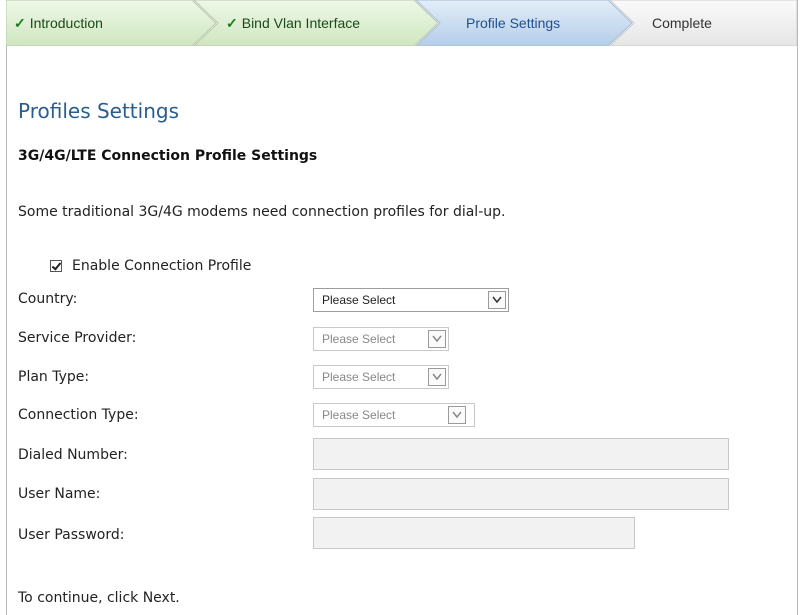  Describe the element at coordinates (56, 266) in the screenshot. I see `enable-connection-profile-checkbox` at that location.